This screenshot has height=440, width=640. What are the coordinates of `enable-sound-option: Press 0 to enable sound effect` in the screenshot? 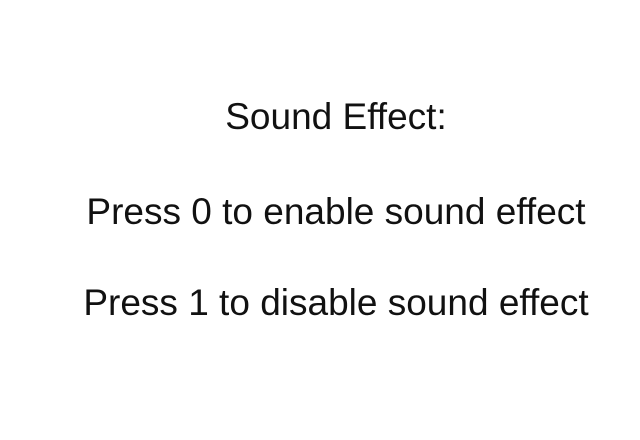 It's located at (336, 211).